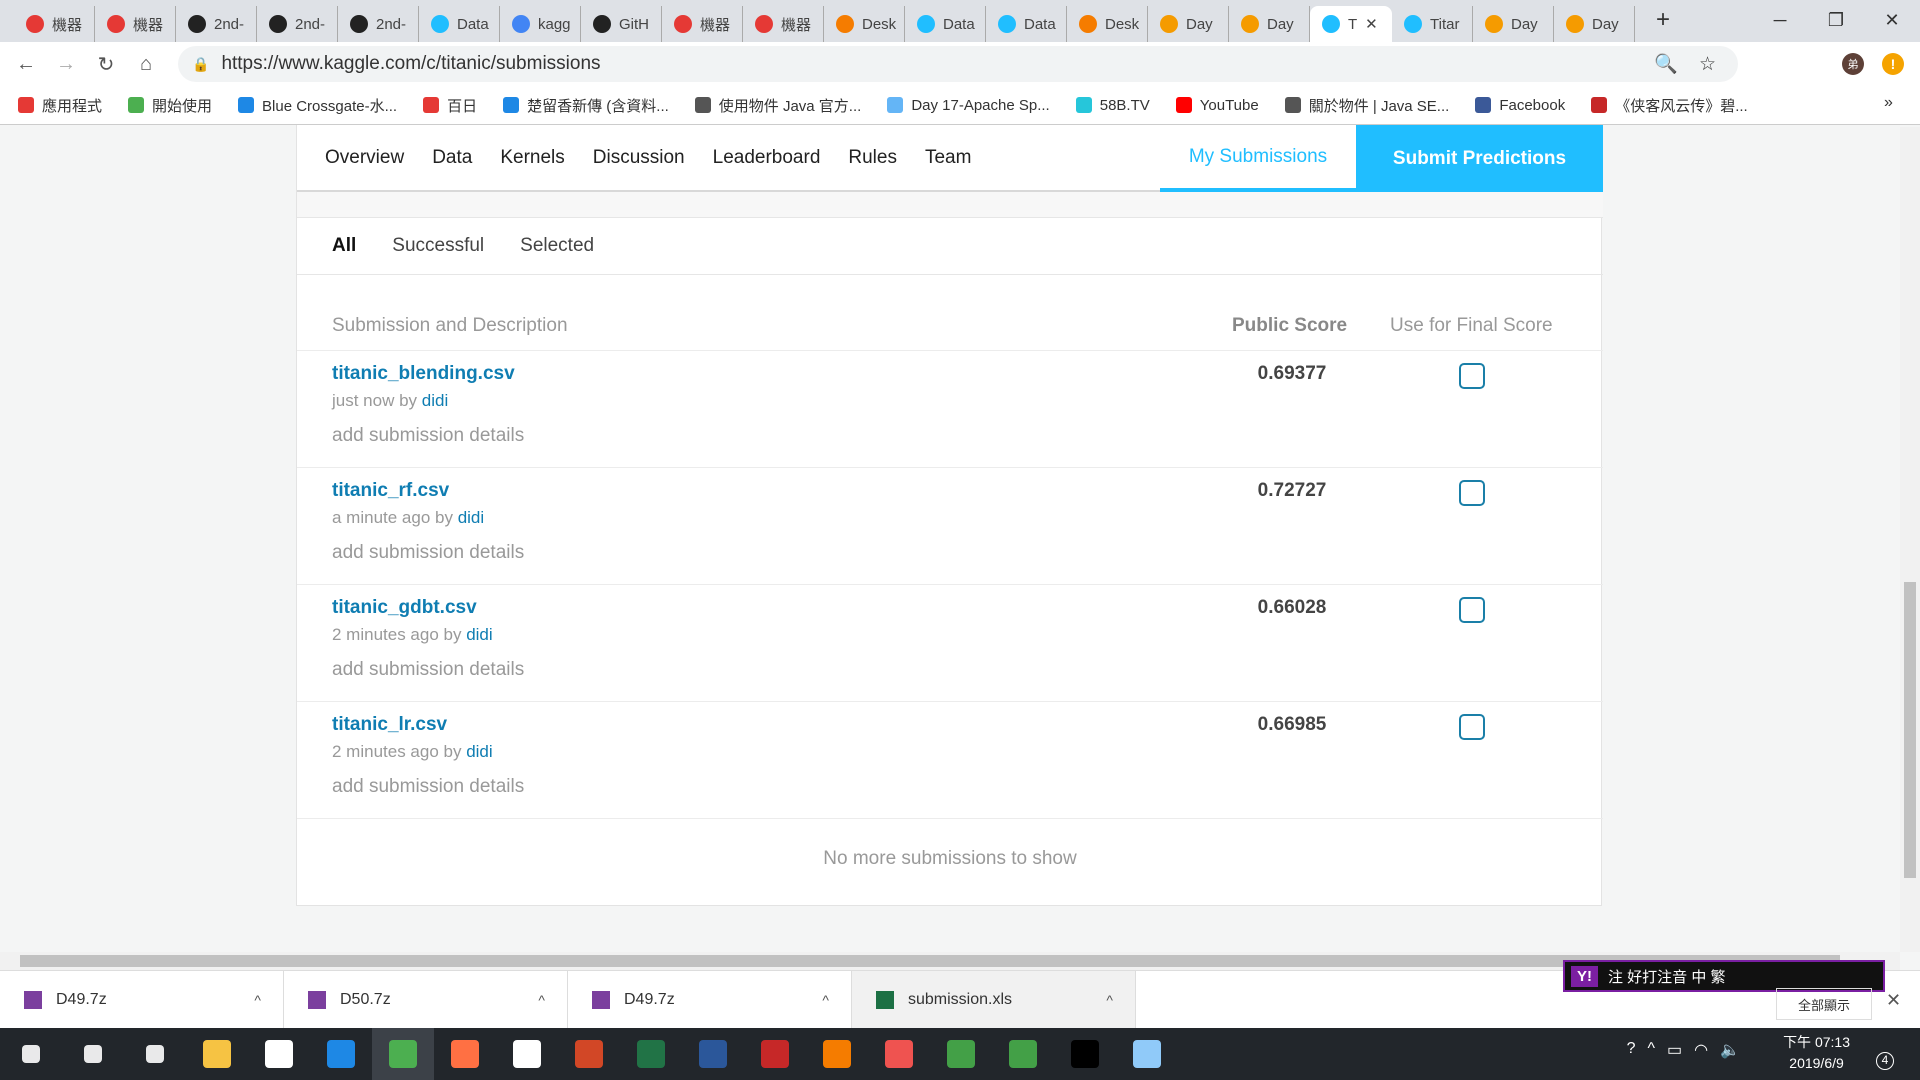 The image size is (1920, 1080). What do you see at coordinates (1479, 158) in the screenshot?
I see `submit-predictions-button: Submit Predictions` at bounding box center [1479, 158].